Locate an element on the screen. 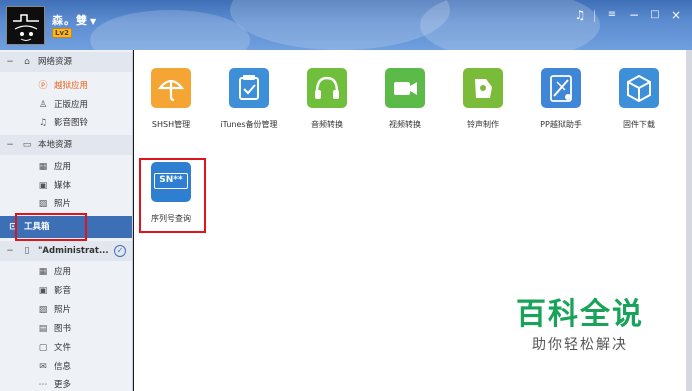 Image resolution: width=692 pixels, height=391 pixels. tool-firmware-download: 固件下载 is located at coordinates (639, 99).